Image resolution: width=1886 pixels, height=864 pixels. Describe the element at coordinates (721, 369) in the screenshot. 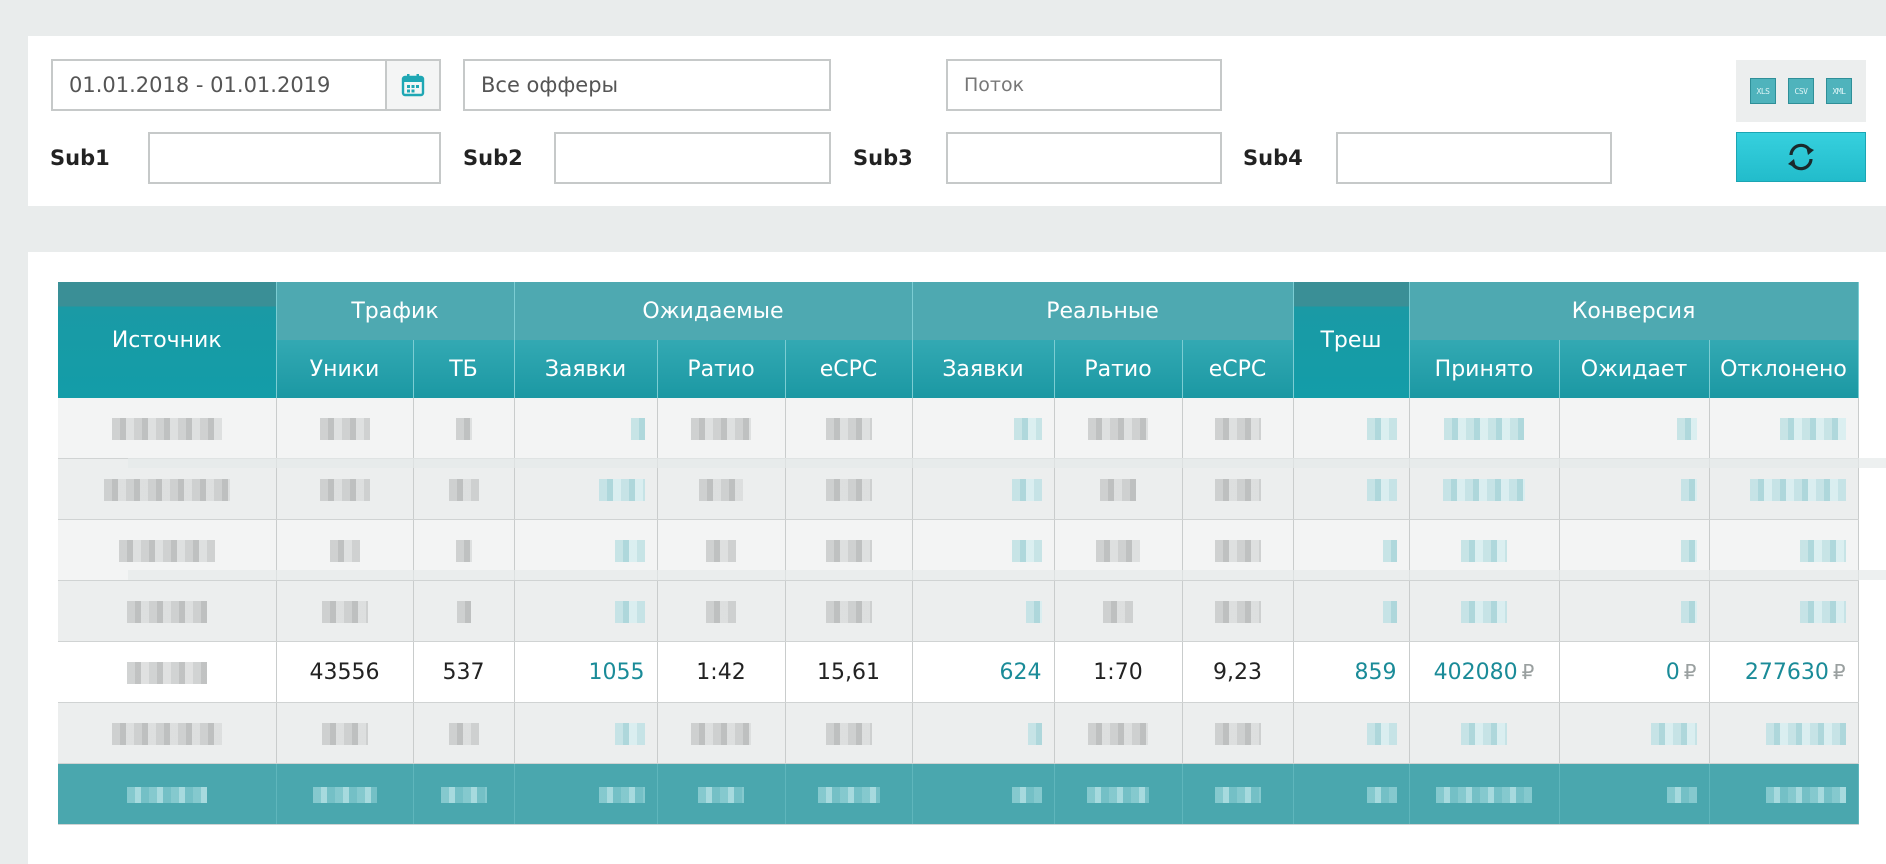

I see `col-exp-ratio: Ратио` at that location.